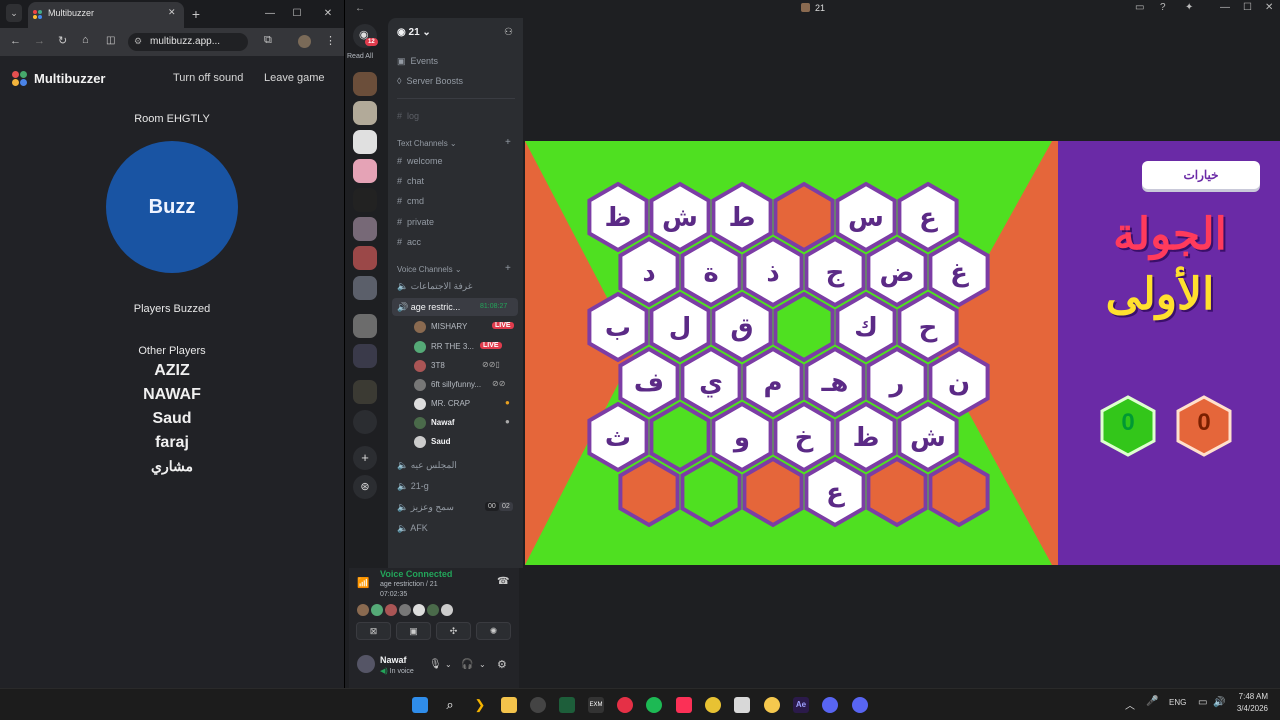  Describe the element at coordinates (420, 161) in the screenshot. I see `channel-welcome: # welcome` at that location.